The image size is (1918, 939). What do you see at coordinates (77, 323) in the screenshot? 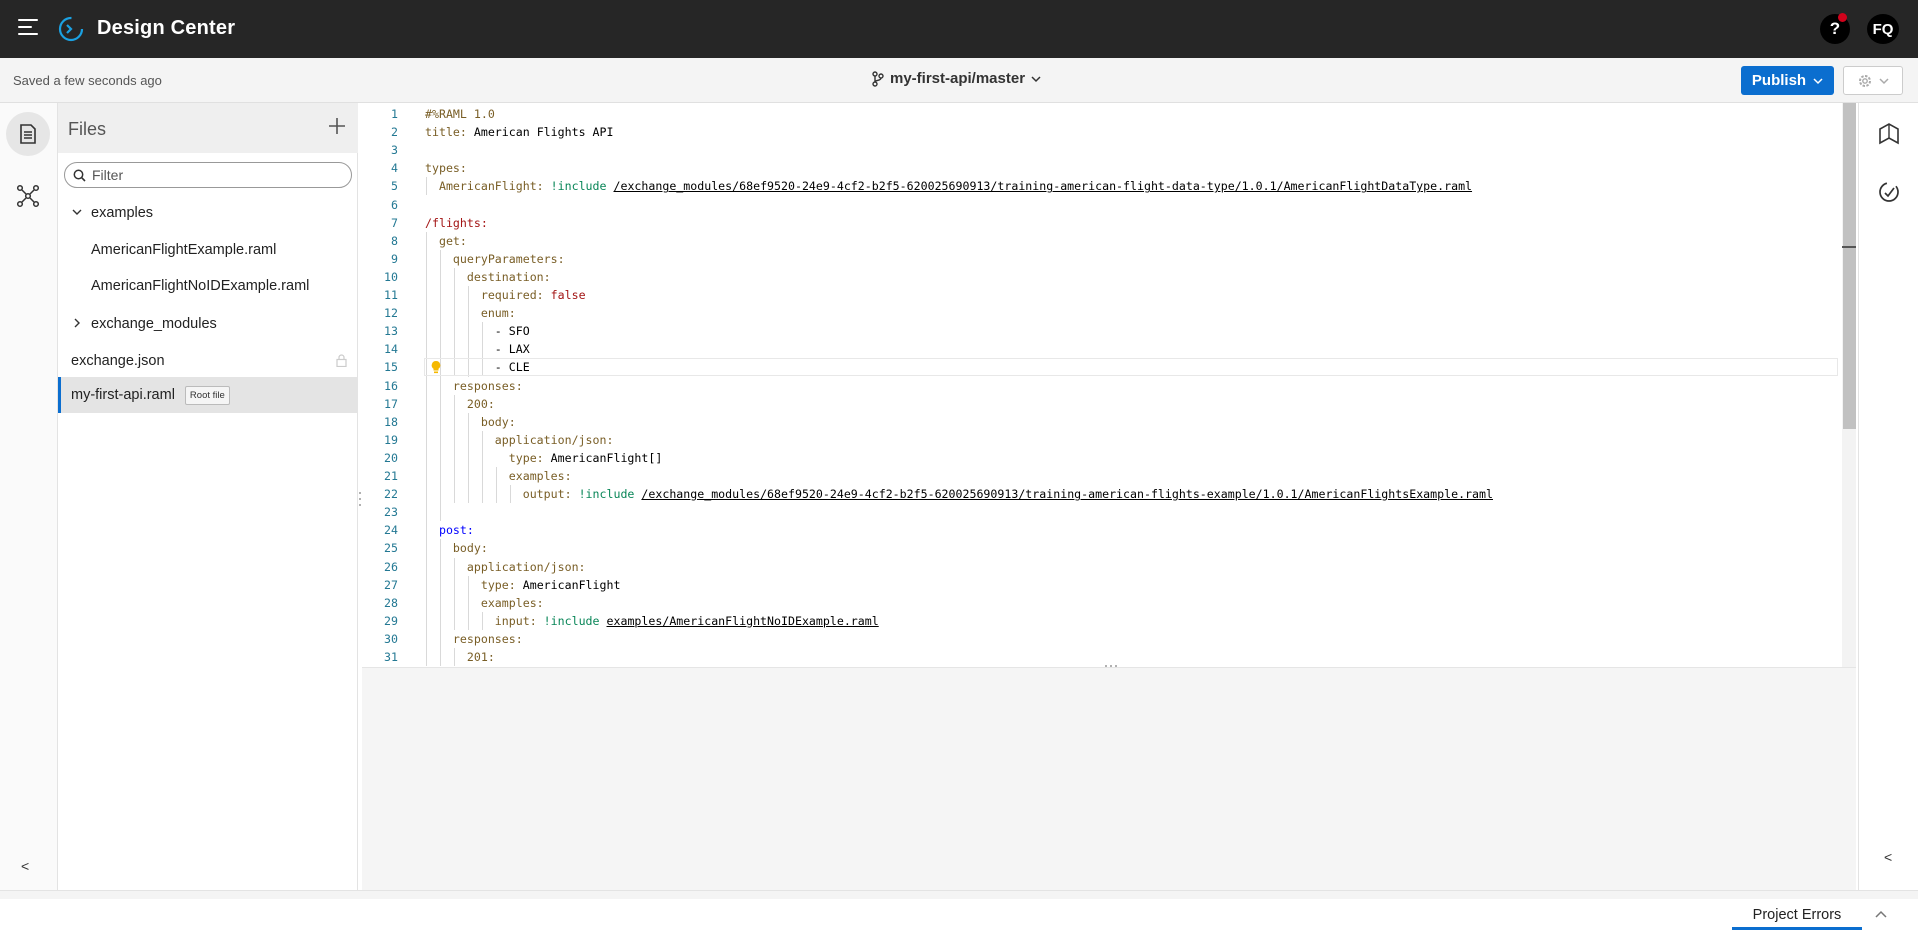
I see `chevron-right-icon` at bounding box center [77, 323].